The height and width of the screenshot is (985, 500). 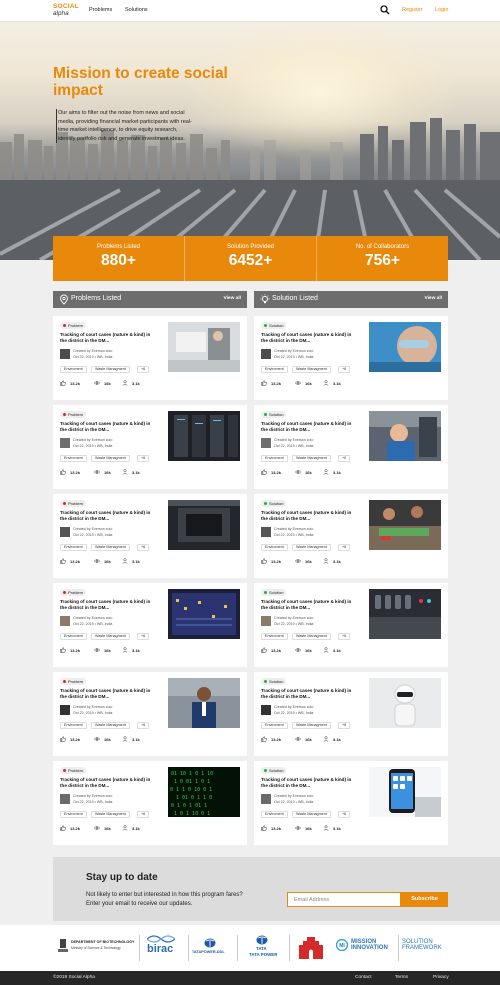 I want to click on nav-solutions: Solutions, so click(x=136, y=10).